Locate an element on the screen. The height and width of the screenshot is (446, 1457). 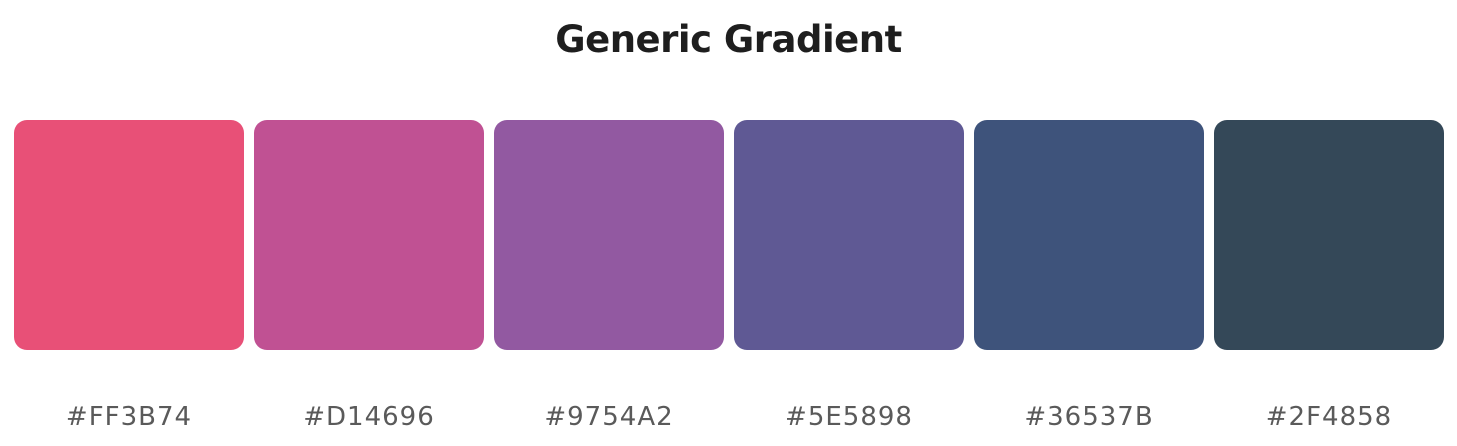
swatch-hex-label: #D14696 is located at coordinates (369, 417).